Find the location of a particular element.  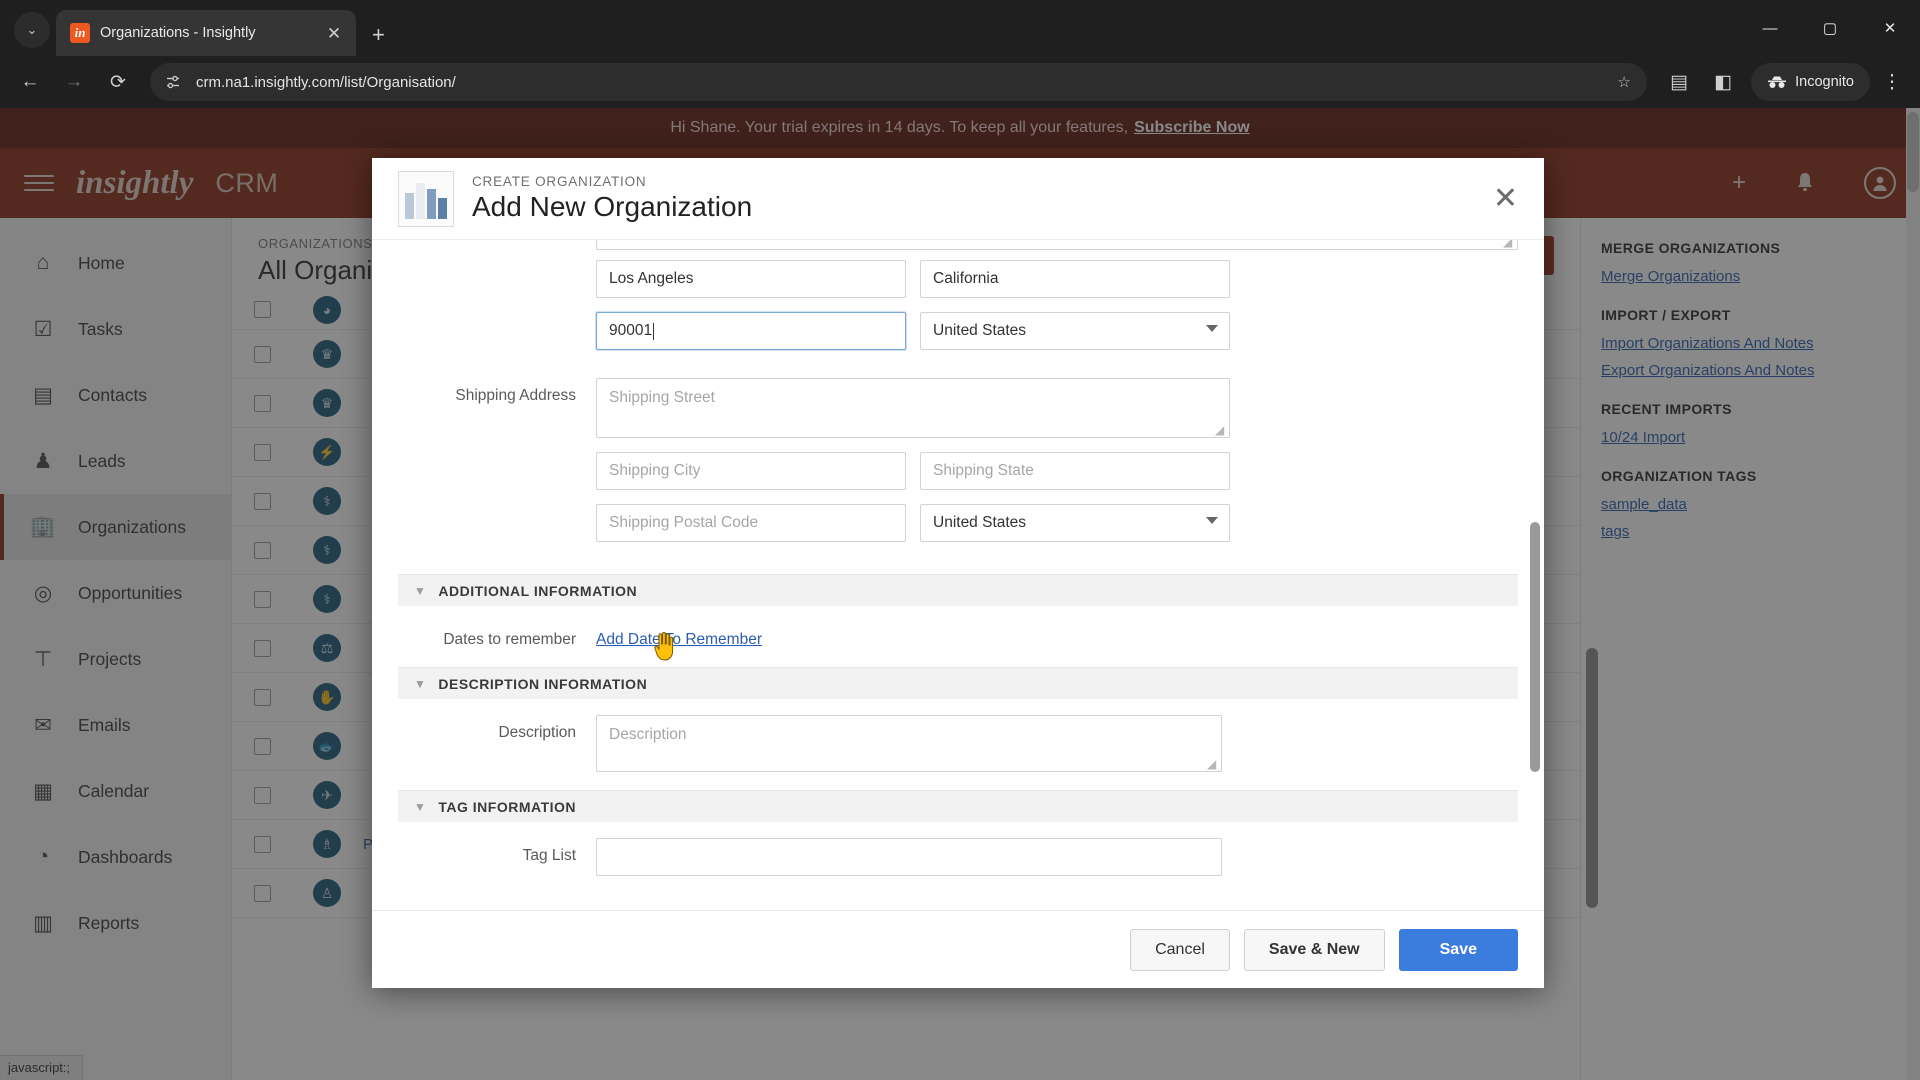

maximize-icon: ▢ is located at coordinates (1830, 28).